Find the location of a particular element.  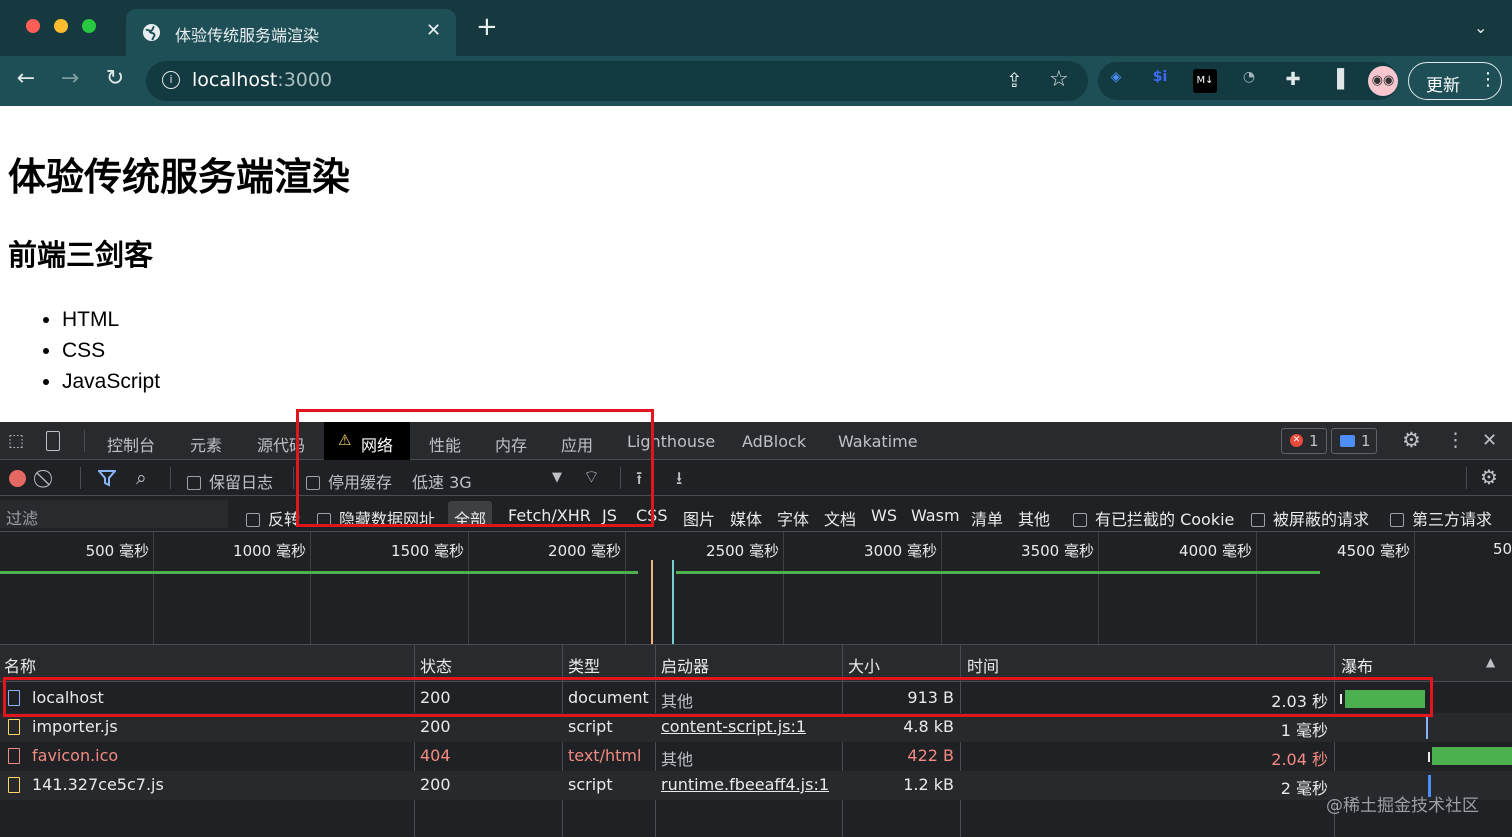

timeline-tick: 1500 毫秒 is located at coordinates (427, 551).